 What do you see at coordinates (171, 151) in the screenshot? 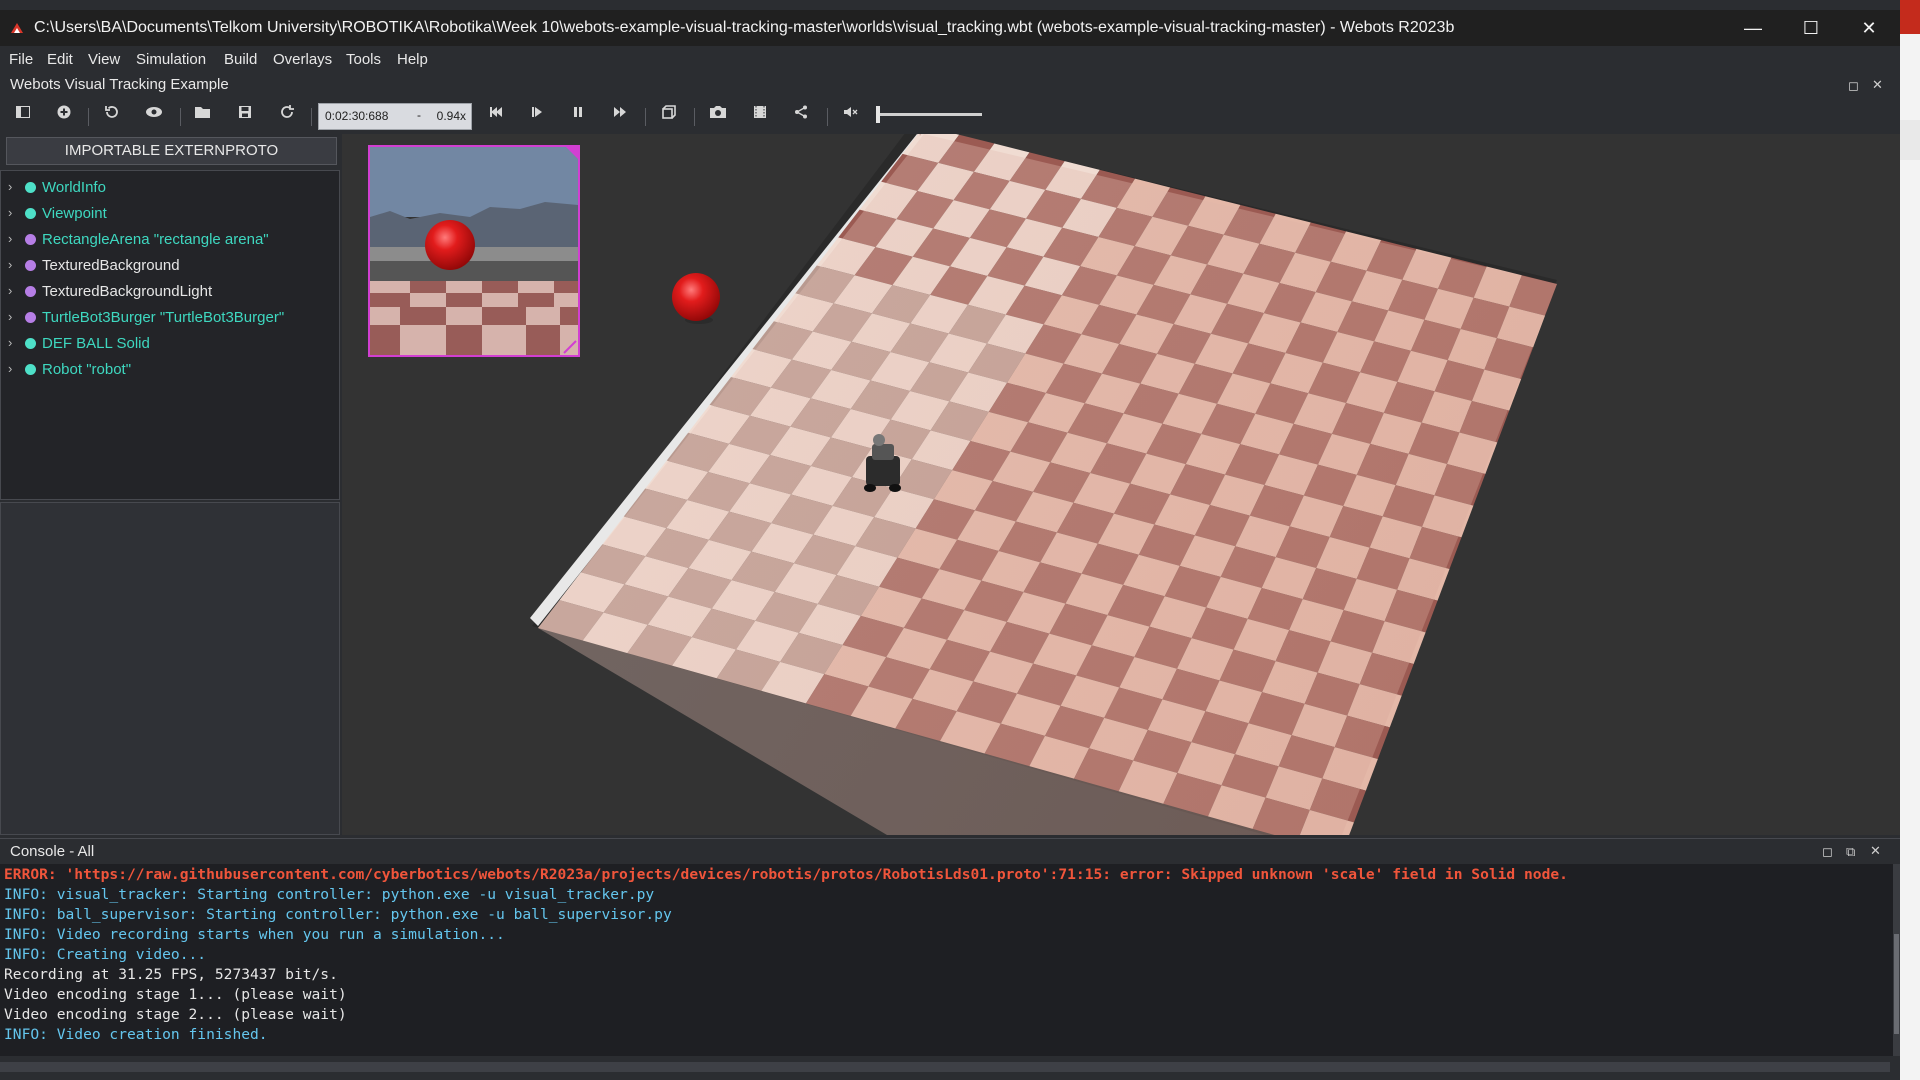
I see `importable-externproto-button: IMPORTABLE EXTERNPROTO` at bounding box center [171, 151].